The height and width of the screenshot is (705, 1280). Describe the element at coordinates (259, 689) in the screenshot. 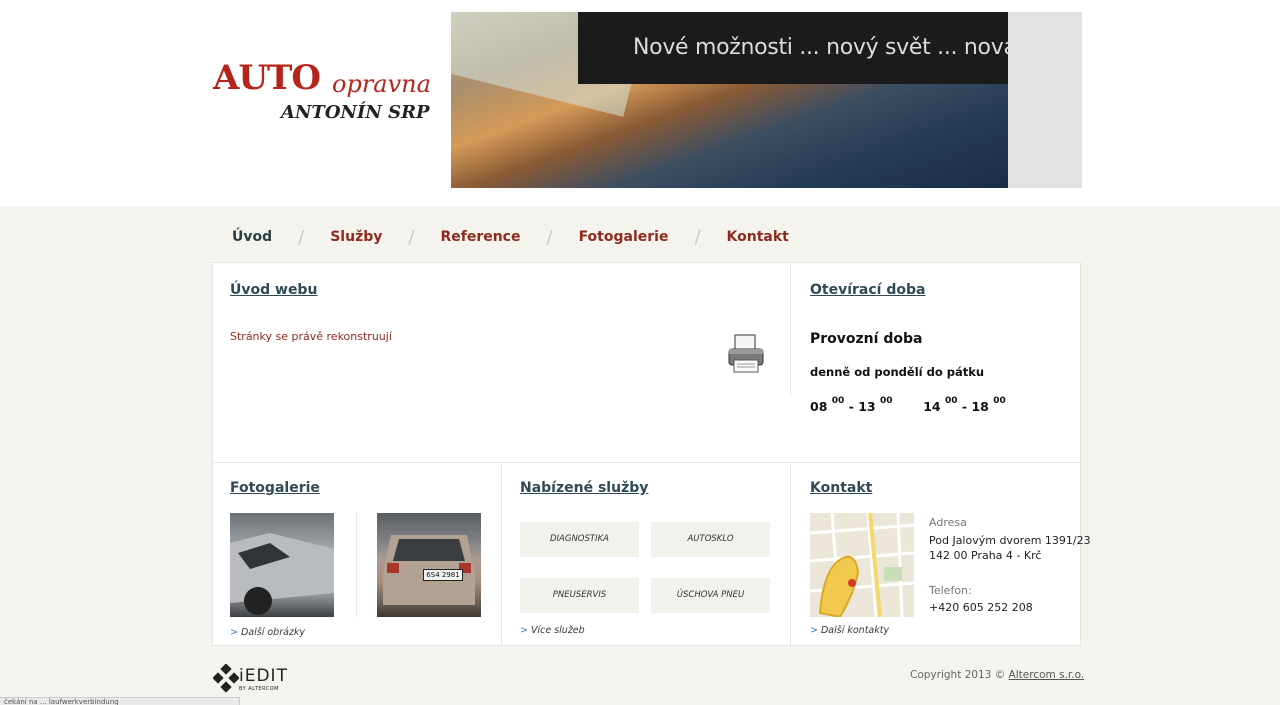

I see `iedit-brand-sub: BY ALTERCOM` at that location.